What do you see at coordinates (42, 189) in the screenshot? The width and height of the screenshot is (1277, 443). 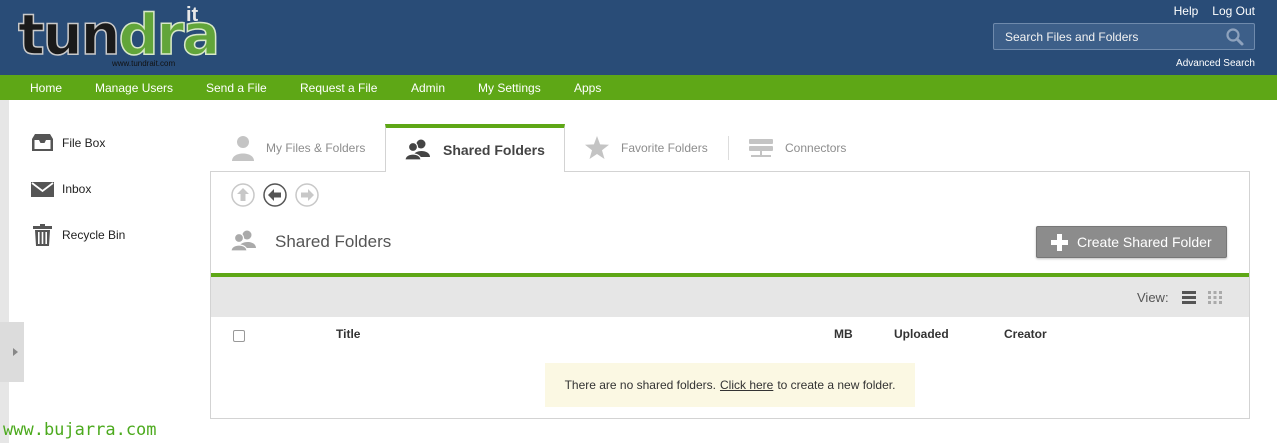 I see `envelope-icon` at bounding box center [42, 189].